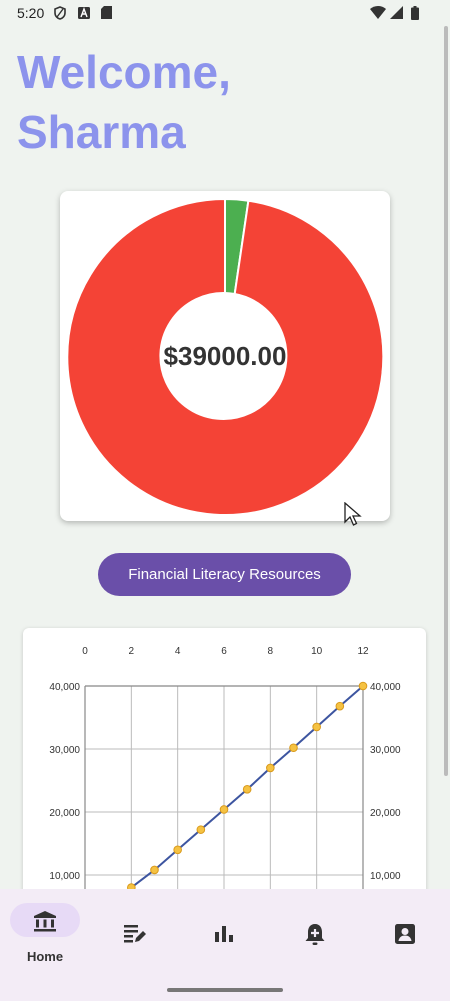  Describe the element at coordinates (396, 15) in the screenshot. I see `signal-icon` at that location.